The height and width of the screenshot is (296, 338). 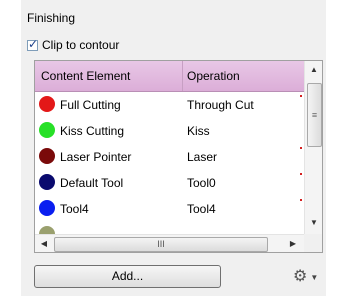 What do you see at coordinates (314, 277) in the screenshot?
I see `chevron-down-icon: ▼` at bounding box center [314, 277].